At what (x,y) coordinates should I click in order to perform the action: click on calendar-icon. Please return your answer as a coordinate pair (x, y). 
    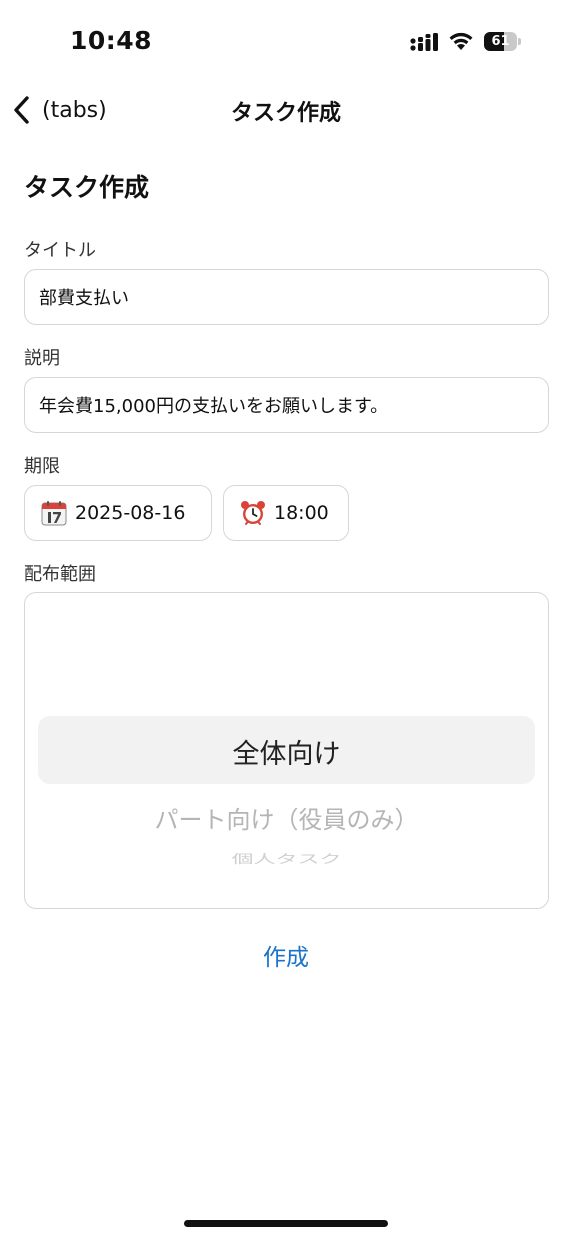
    Looking at the image, I should click on (54, 513).